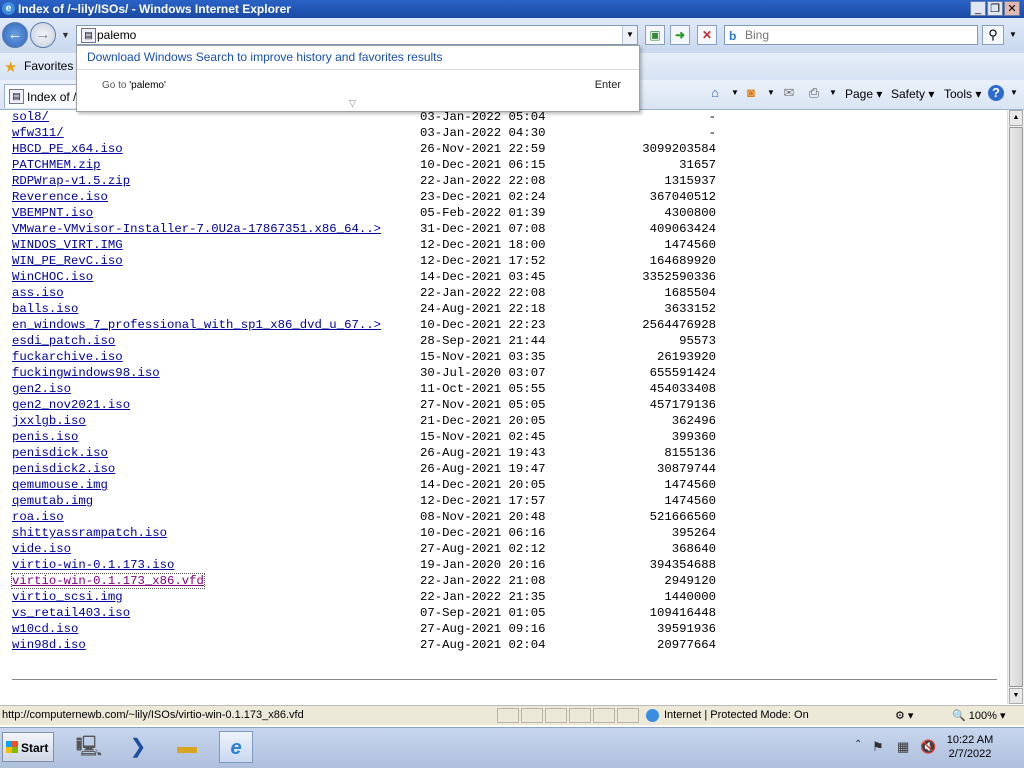 Image resolution: width=1024 pixels, height=768 pixels. What do you see at coordinates (903, 747) in the screenshot?
I see `network-icon: ▦` at bounding box center [903, 747].